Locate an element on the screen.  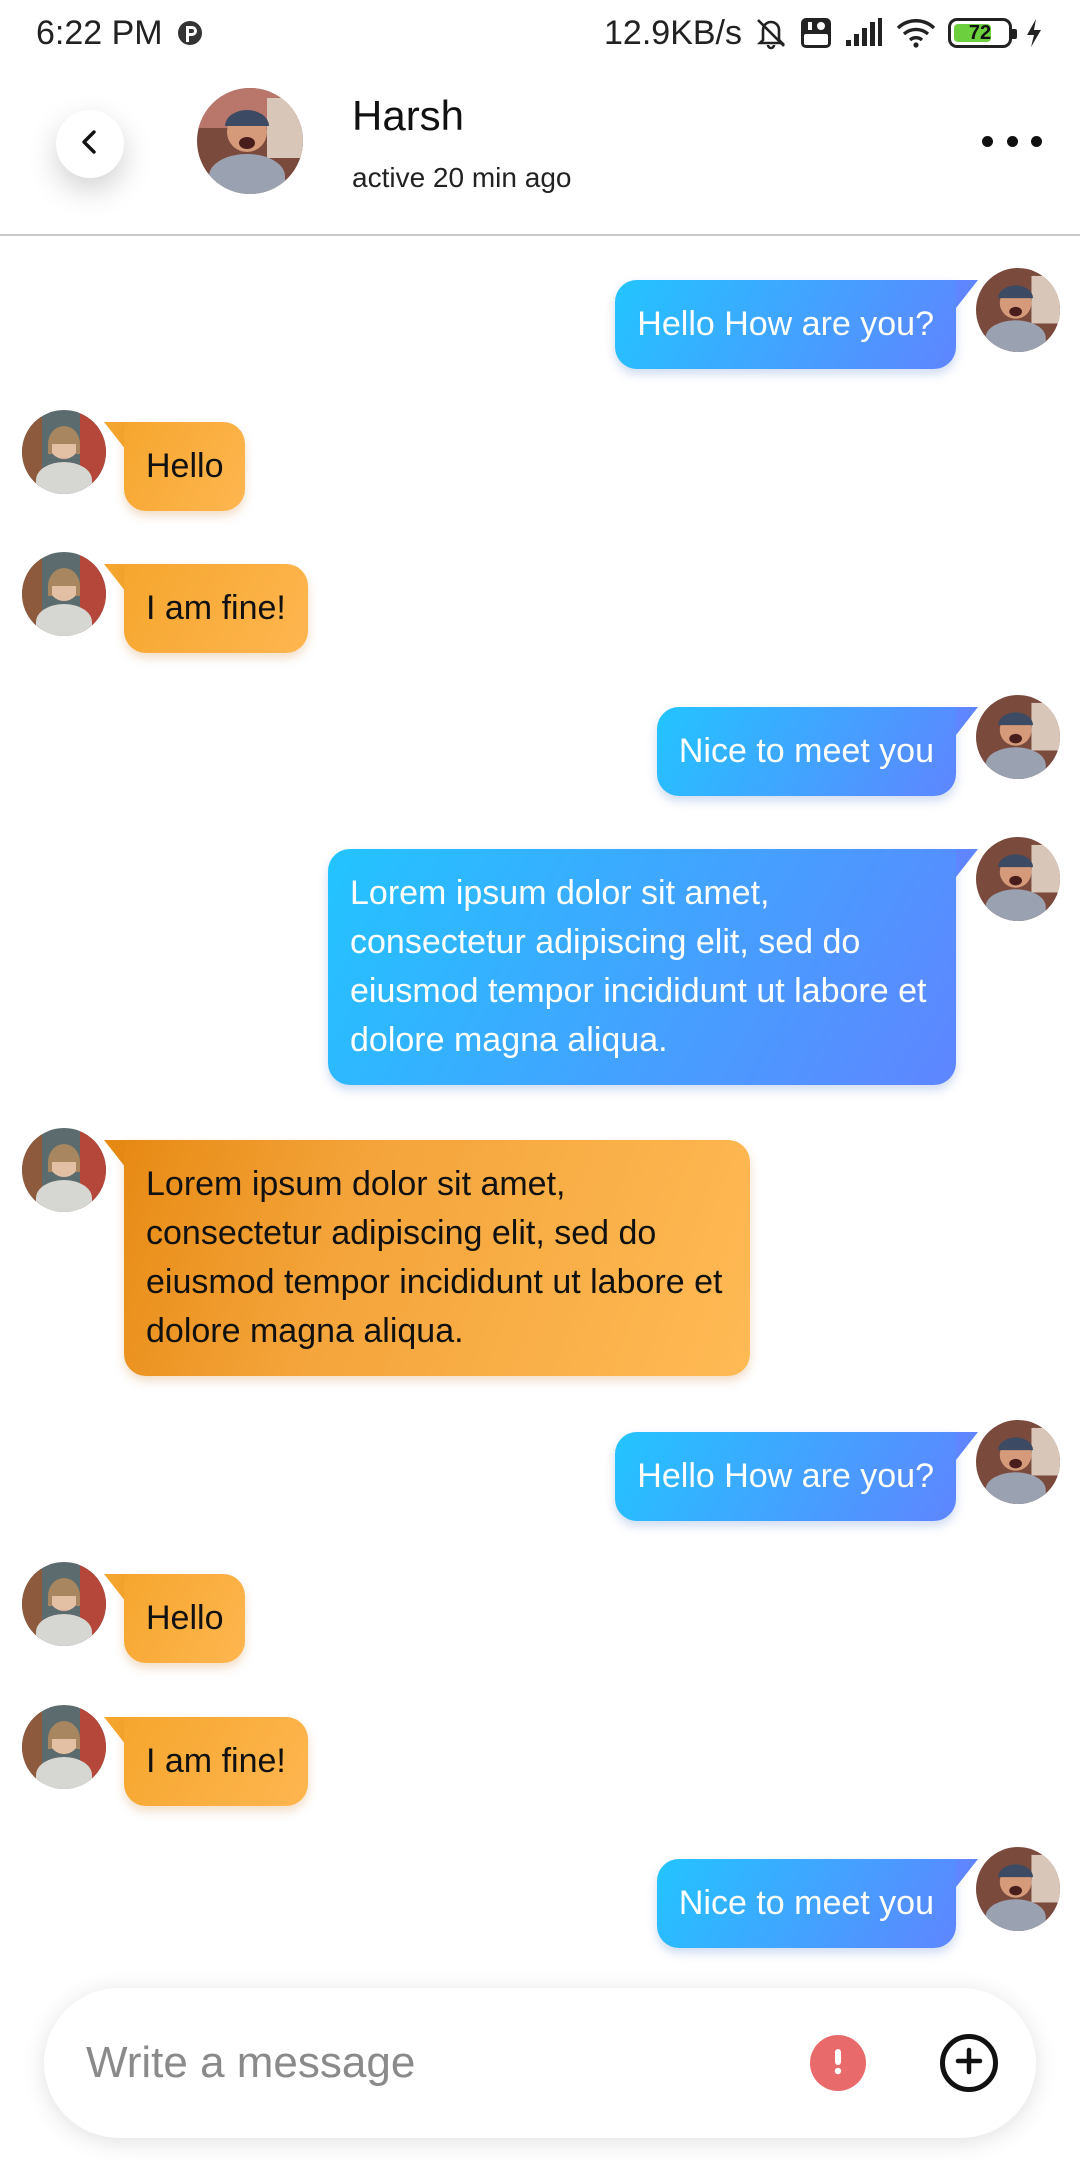
signal-icon is located at coordinates (864, 33).